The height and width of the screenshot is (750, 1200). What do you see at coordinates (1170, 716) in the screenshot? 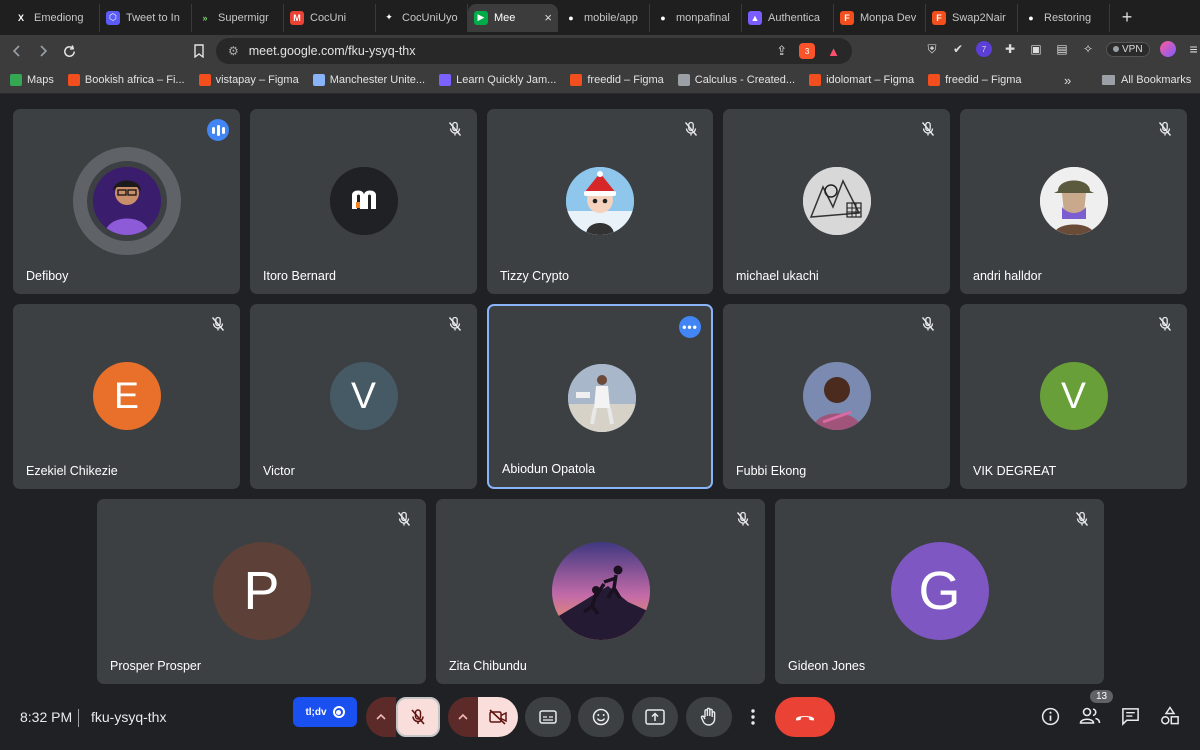
I see `activities-button` at bounding box center [1170, 716].